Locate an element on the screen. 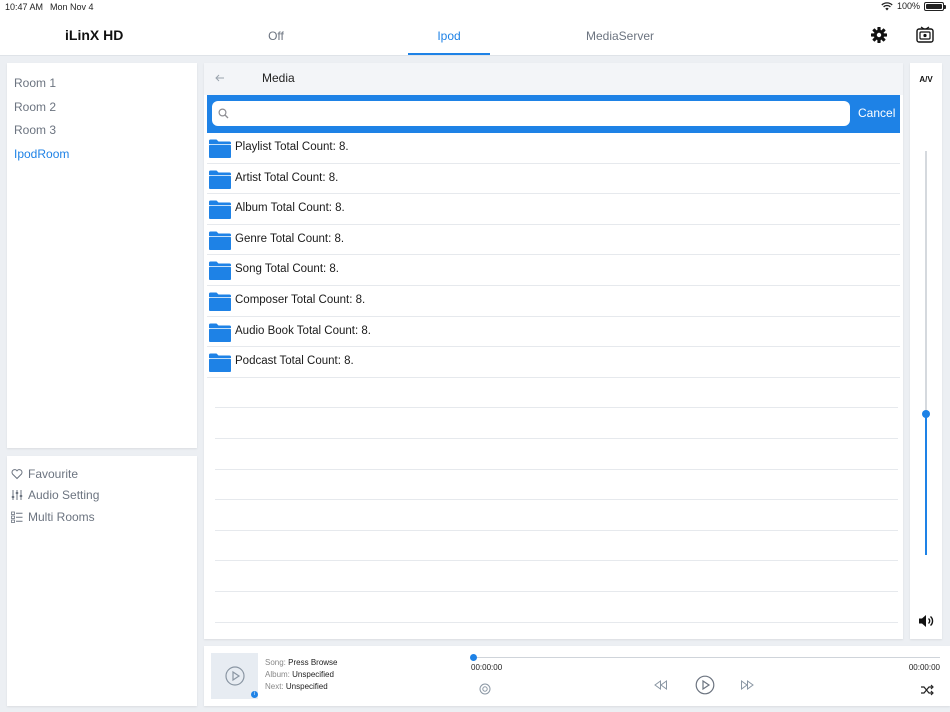  media-item-label: Genre Total Count: 8. is located at coordinates (290, 238).